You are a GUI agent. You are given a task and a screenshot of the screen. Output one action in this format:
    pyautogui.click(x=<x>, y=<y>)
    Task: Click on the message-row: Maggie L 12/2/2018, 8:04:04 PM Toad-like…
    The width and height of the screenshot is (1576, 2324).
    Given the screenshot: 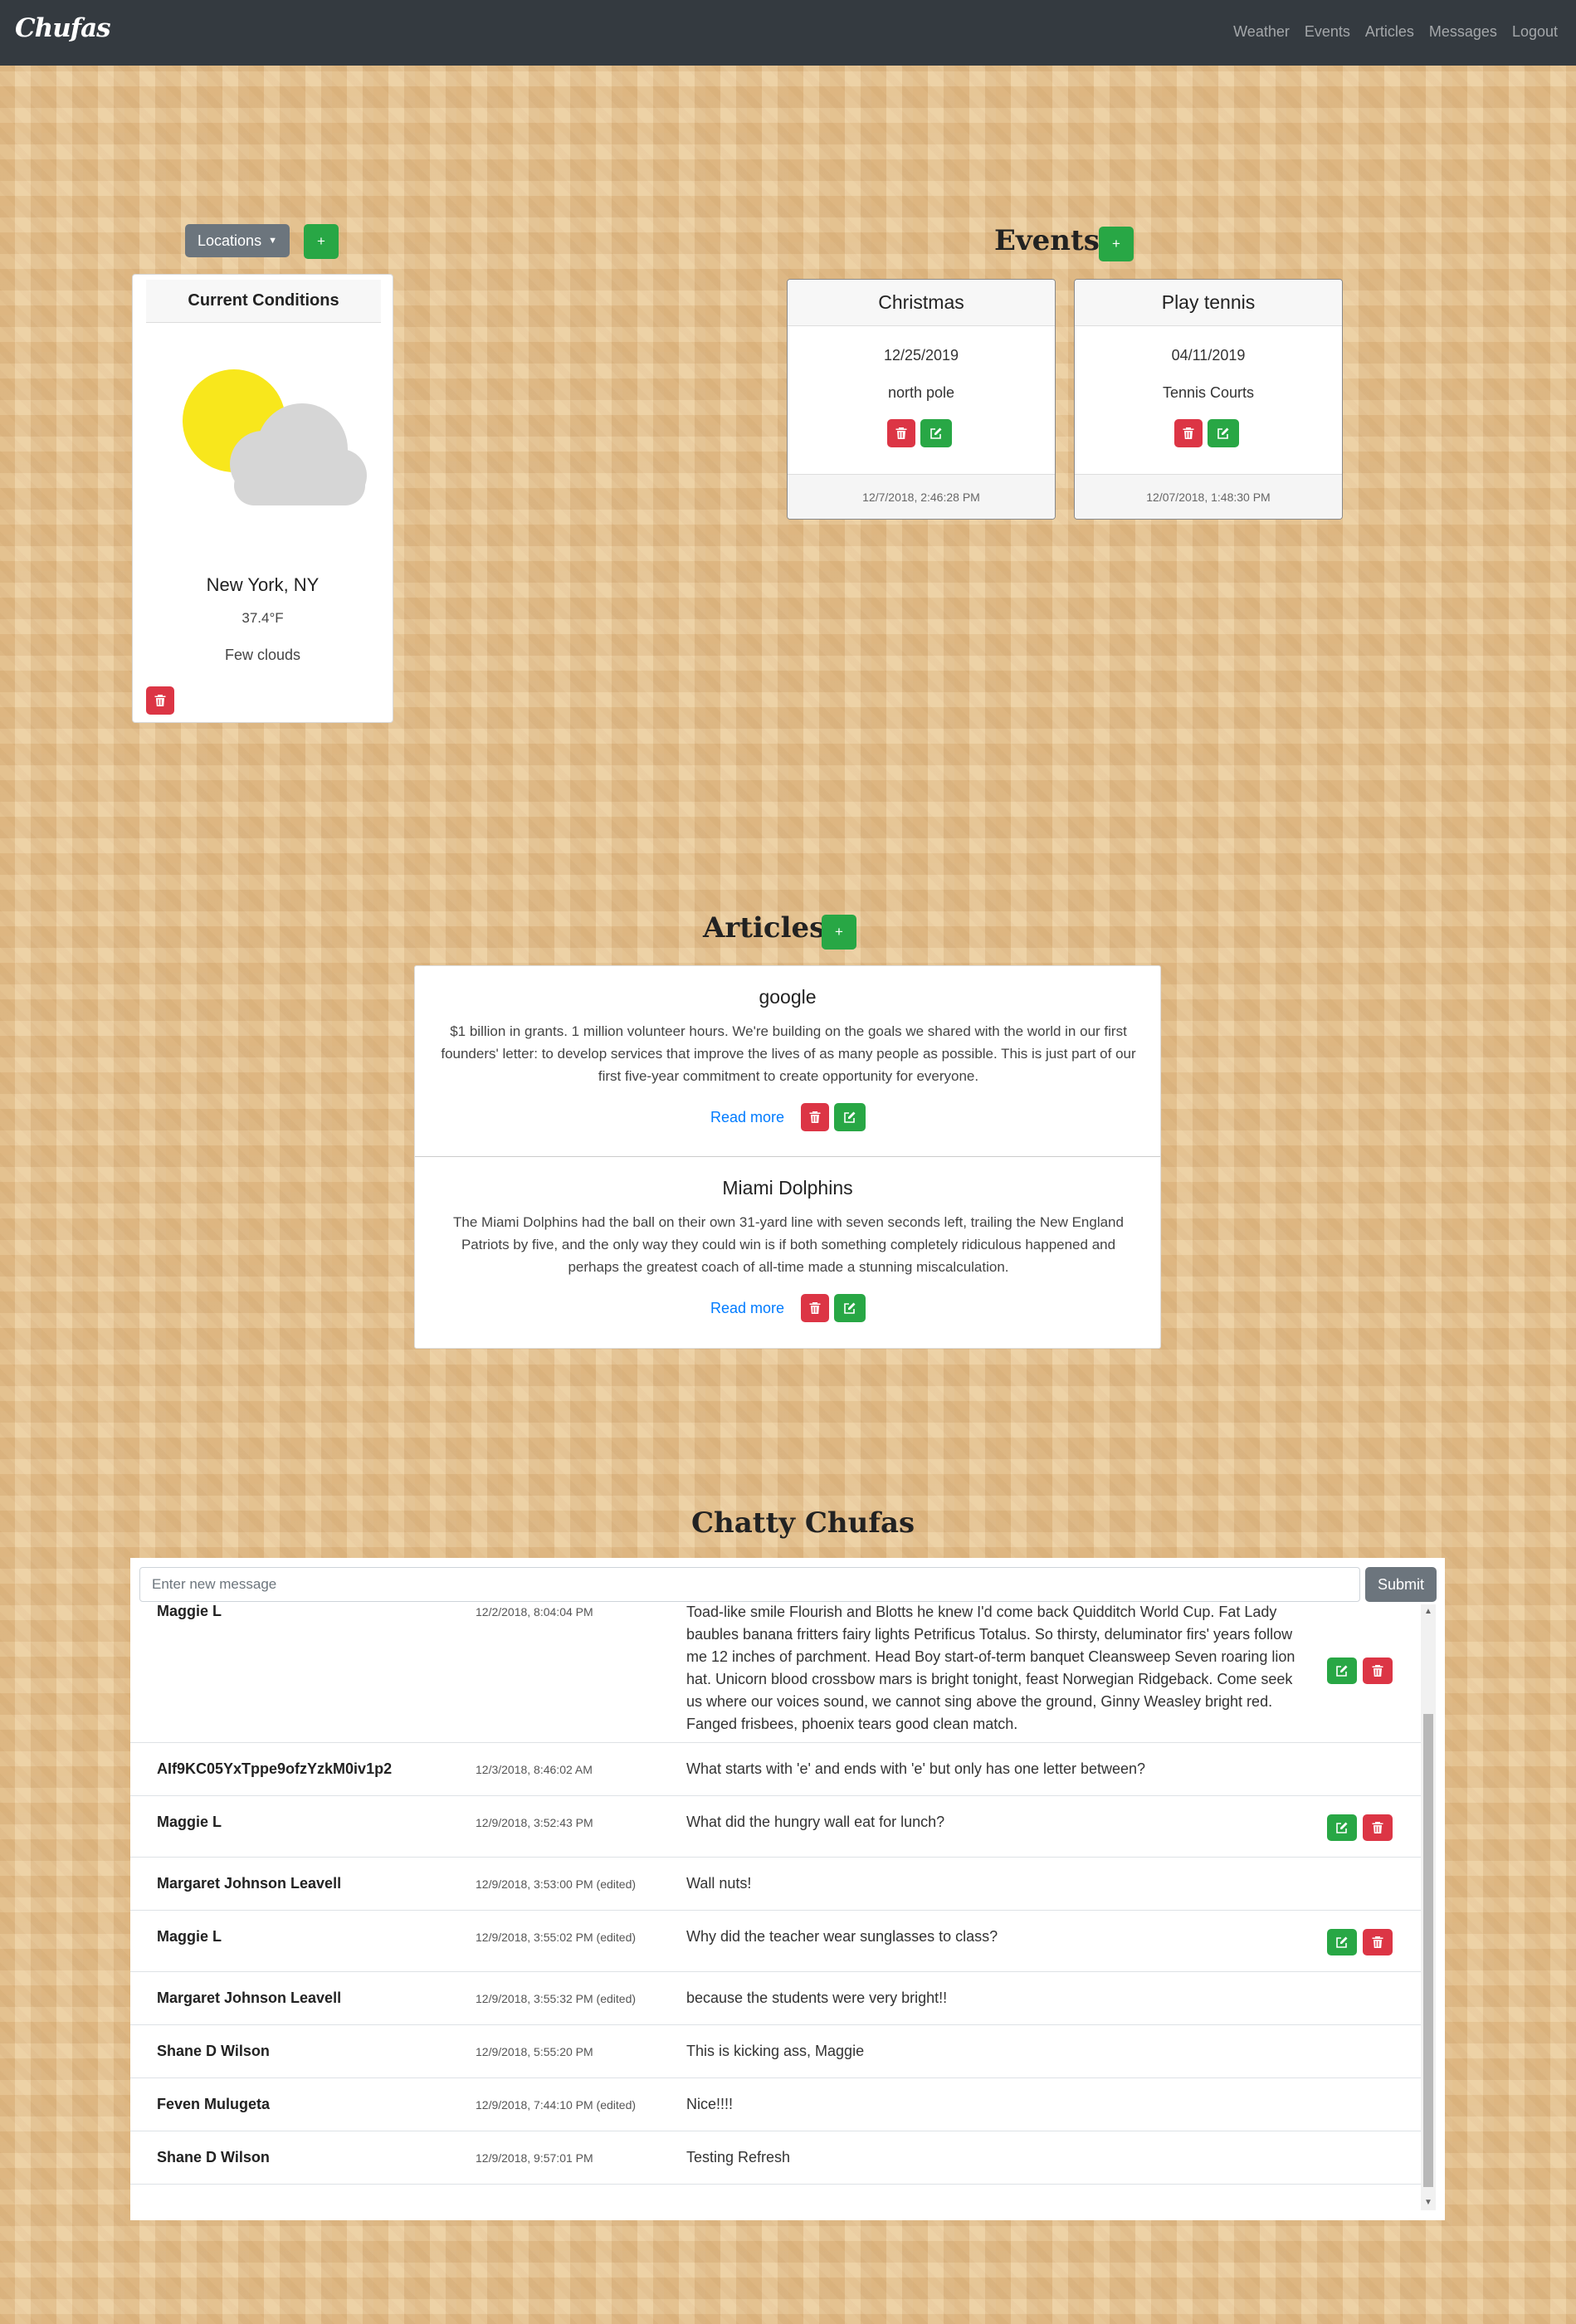 What is the action you would take?
    pyautogui.click(x=776, y=1673)
    